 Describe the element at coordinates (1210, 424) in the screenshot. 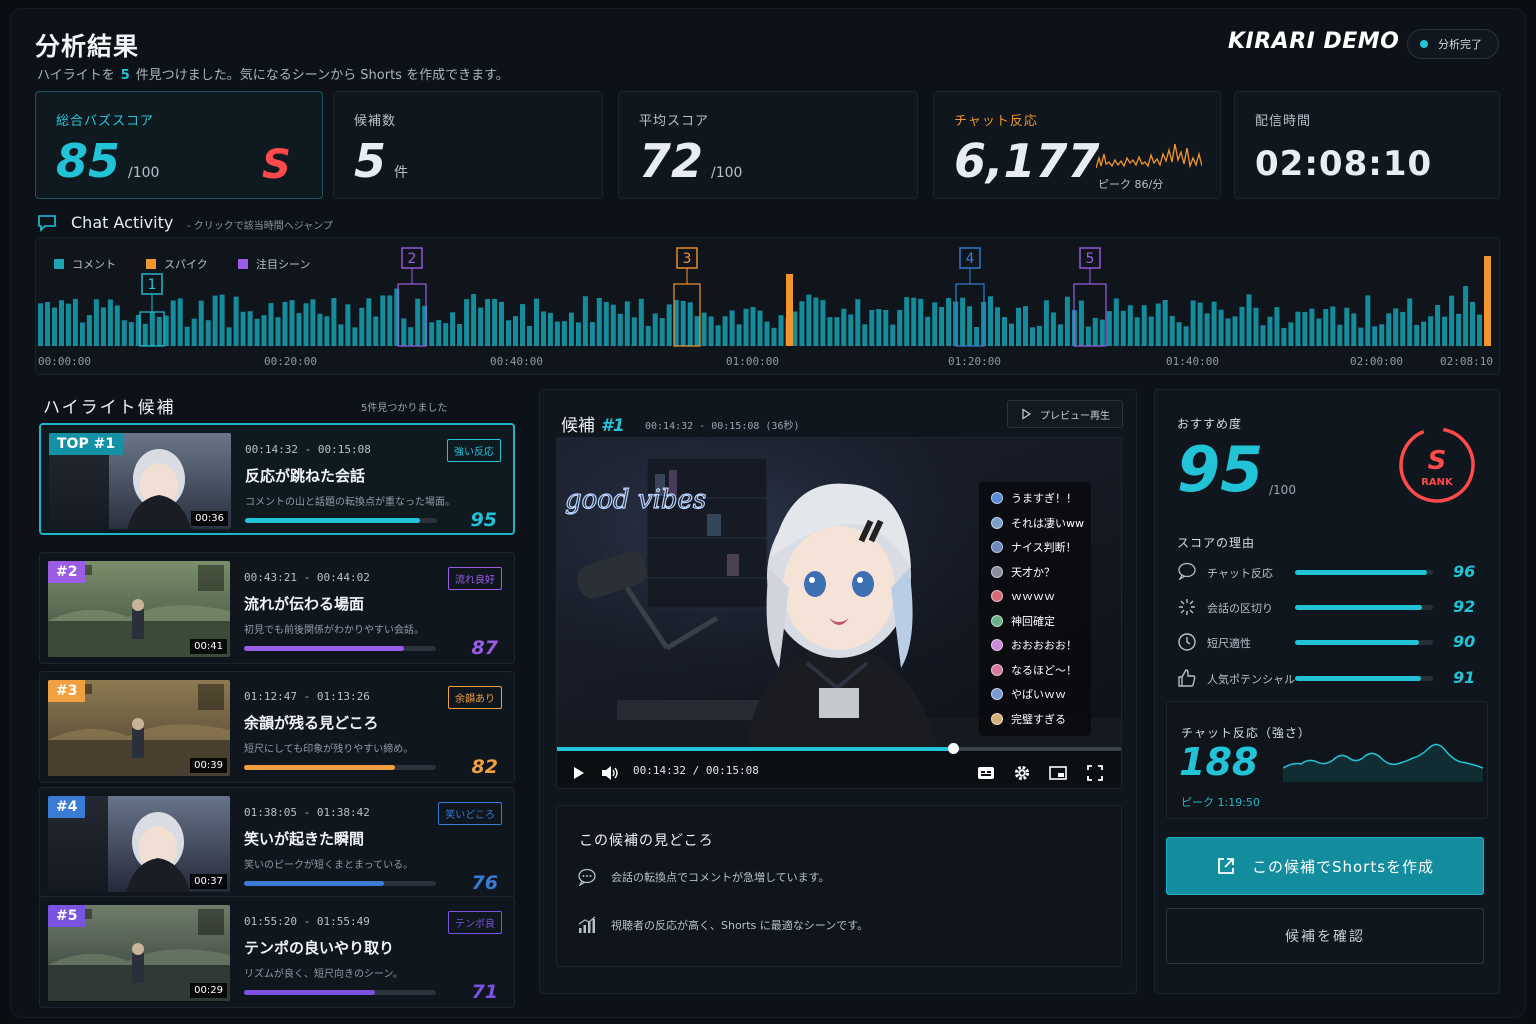

I see `recommend-label: おすすめ度` at that location.